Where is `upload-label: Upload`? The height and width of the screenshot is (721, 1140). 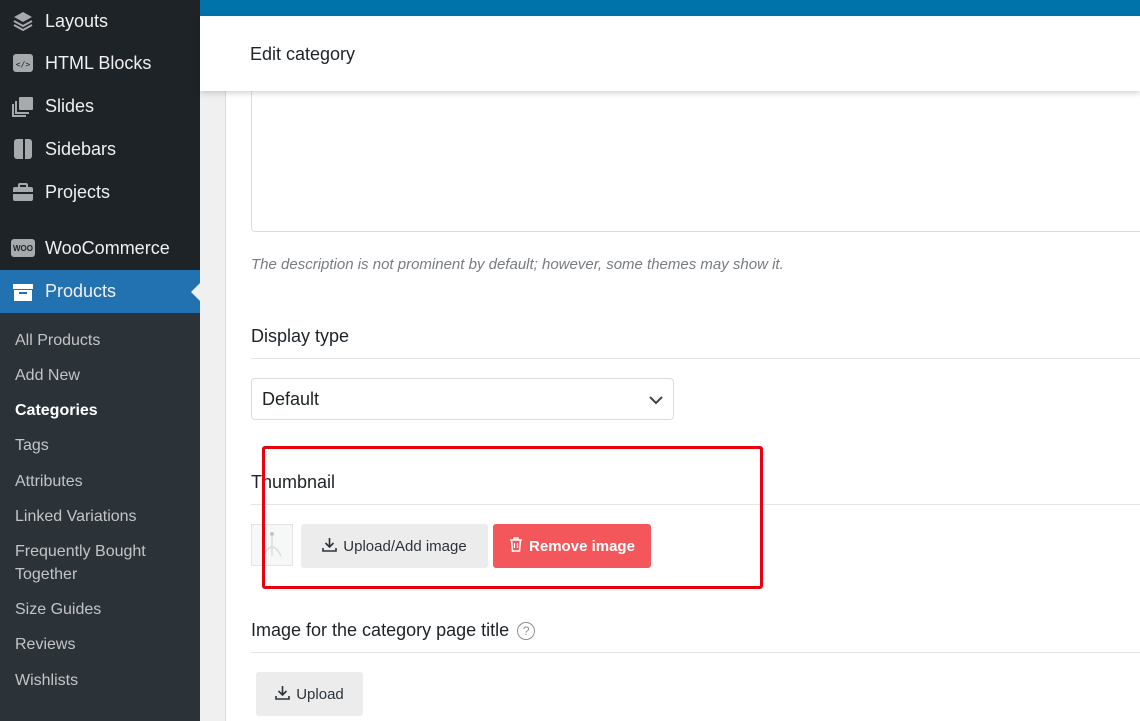
upload-label: Upload is located at coordinates (320, 694).